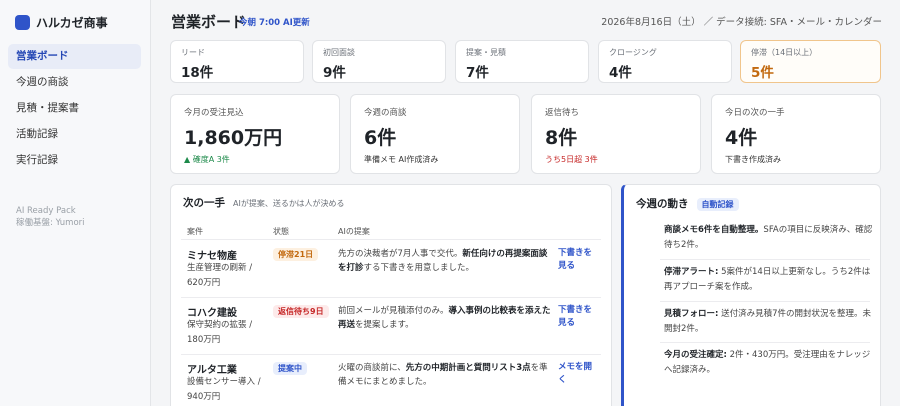 Image resolution: width=900 pixels, height=406 pixels. What do you see at coordinates (207, 159) in the screenshot?
I see `kpi-sub: ▲ 確度A 3件` at bounding box center [207, 159].